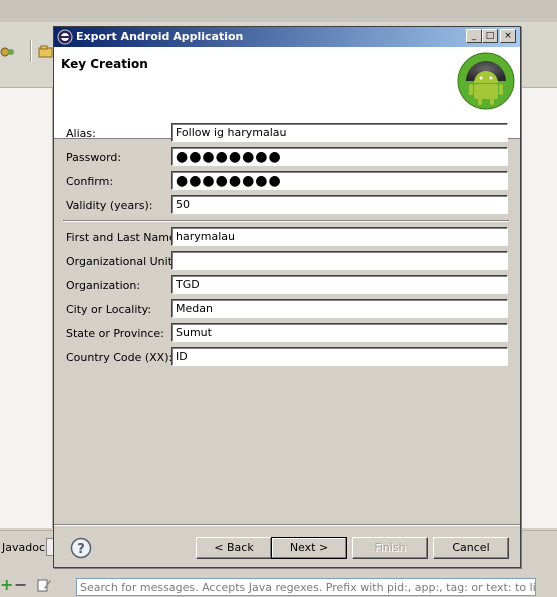 Image resolution: width=557 pixels, height=597 pixels. Describe the element at coordinates (339, 156) in the screenshot. I see `password-field: ●●●●●●●●` at that location.